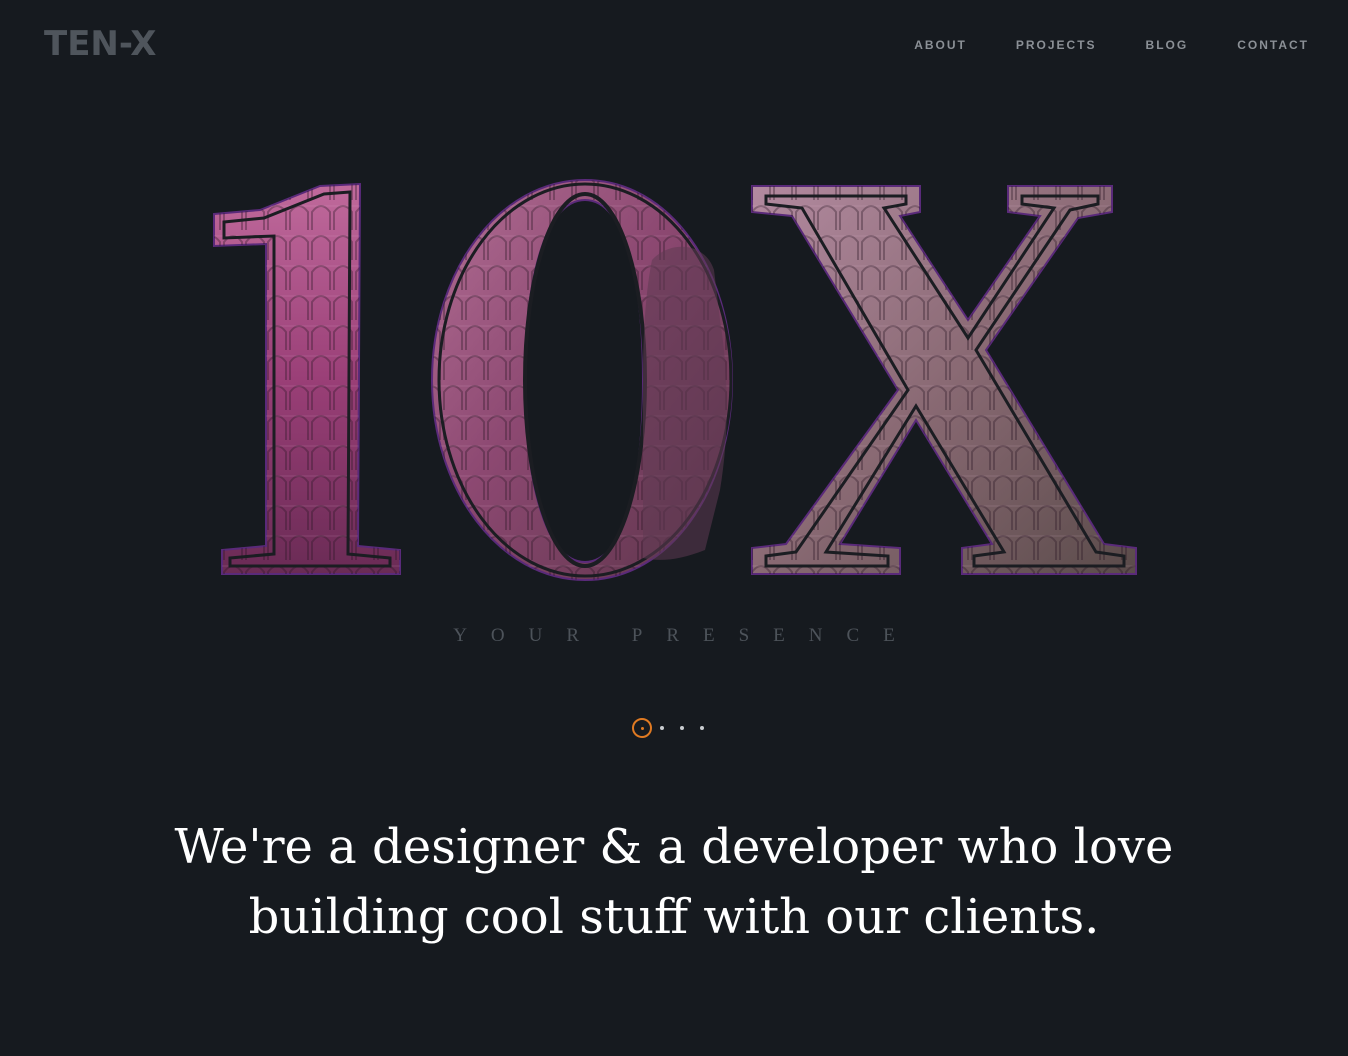  Describe the element at coordinates (674, 917) in the screenshot. I see `tagline-line-2: building cool stuff with our clients.` at that location.